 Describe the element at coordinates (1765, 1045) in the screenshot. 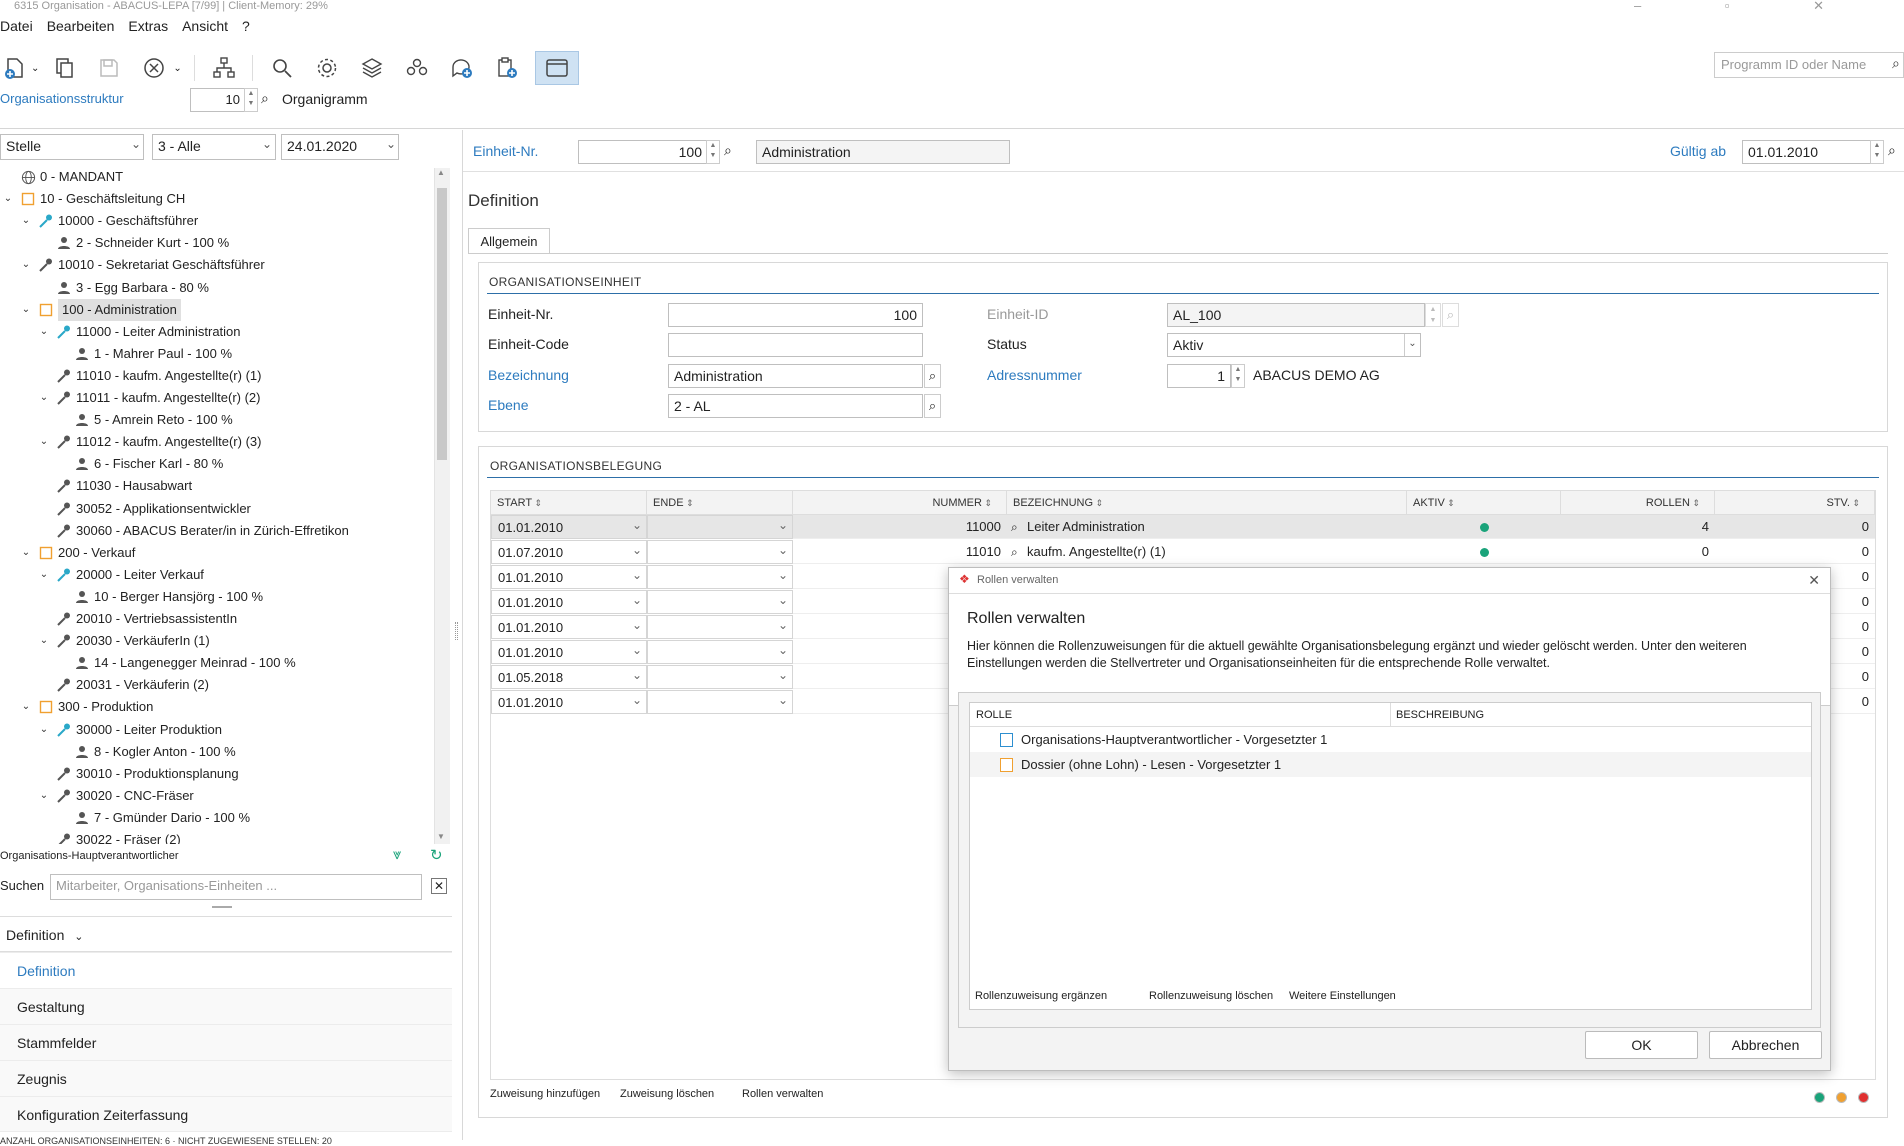

I see `cancel-button: Abbrechen` at that location.